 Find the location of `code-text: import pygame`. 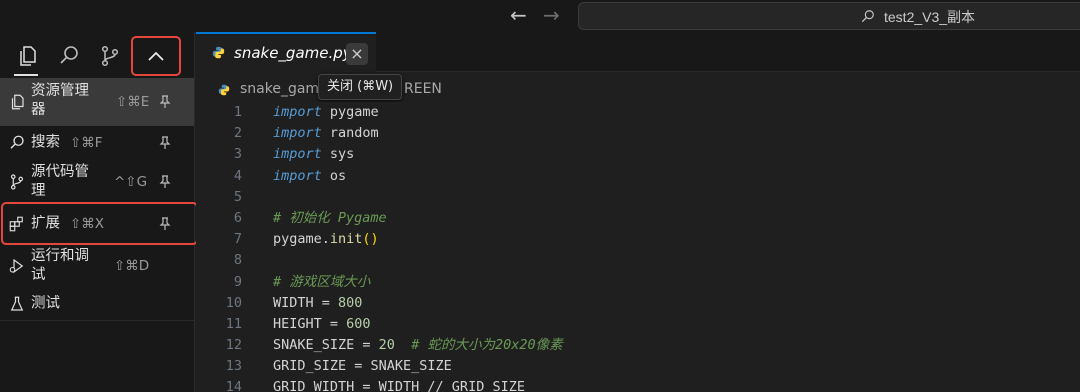

code-text: import pygame is located at coordinates (326, 112).